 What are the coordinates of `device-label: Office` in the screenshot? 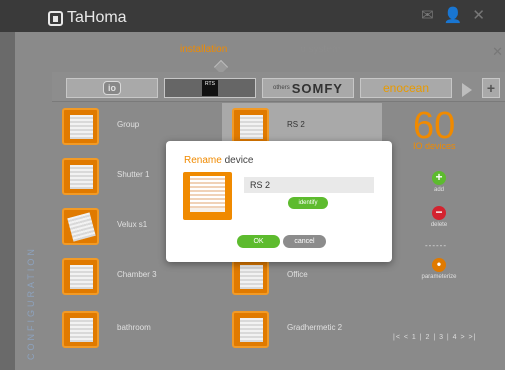 It's located at (297, 274).